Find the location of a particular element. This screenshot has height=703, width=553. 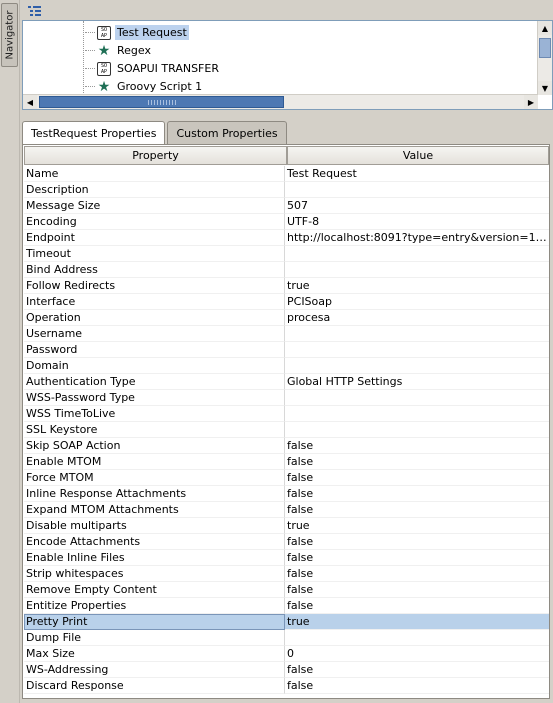

table-row: Password is located at coordinates (286, 350).